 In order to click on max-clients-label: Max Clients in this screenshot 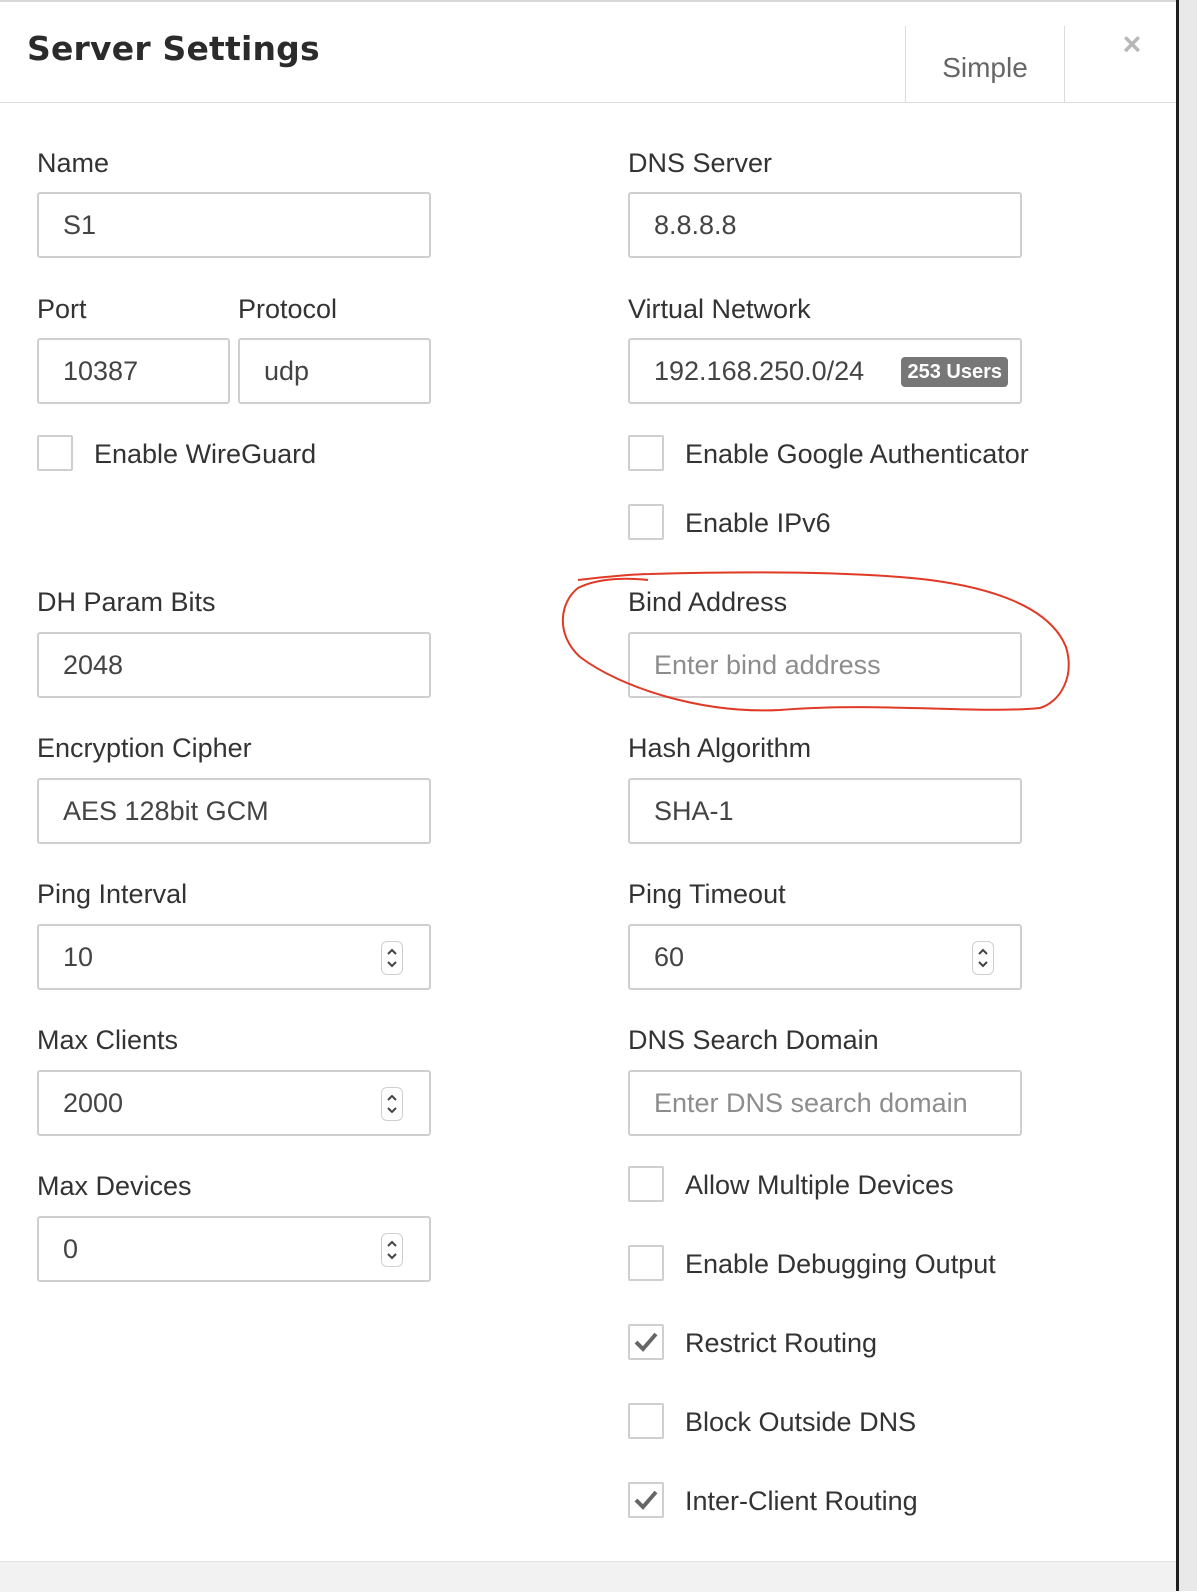, I will do `click(108, 1040)`.